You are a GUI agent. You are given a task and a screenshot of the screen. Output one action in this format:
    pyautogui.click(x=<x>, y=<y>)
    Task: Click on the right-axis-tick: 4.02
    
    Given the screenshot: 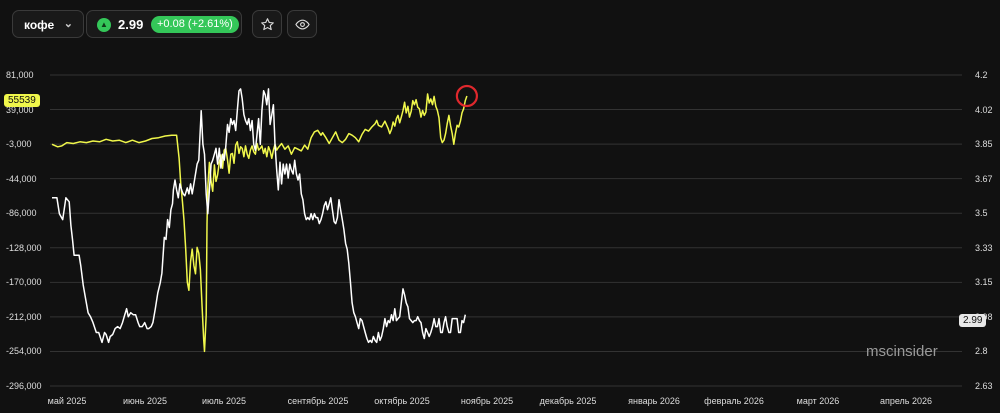 What is the action you would take?
    pyautogui.click(x=984, y=109)
    